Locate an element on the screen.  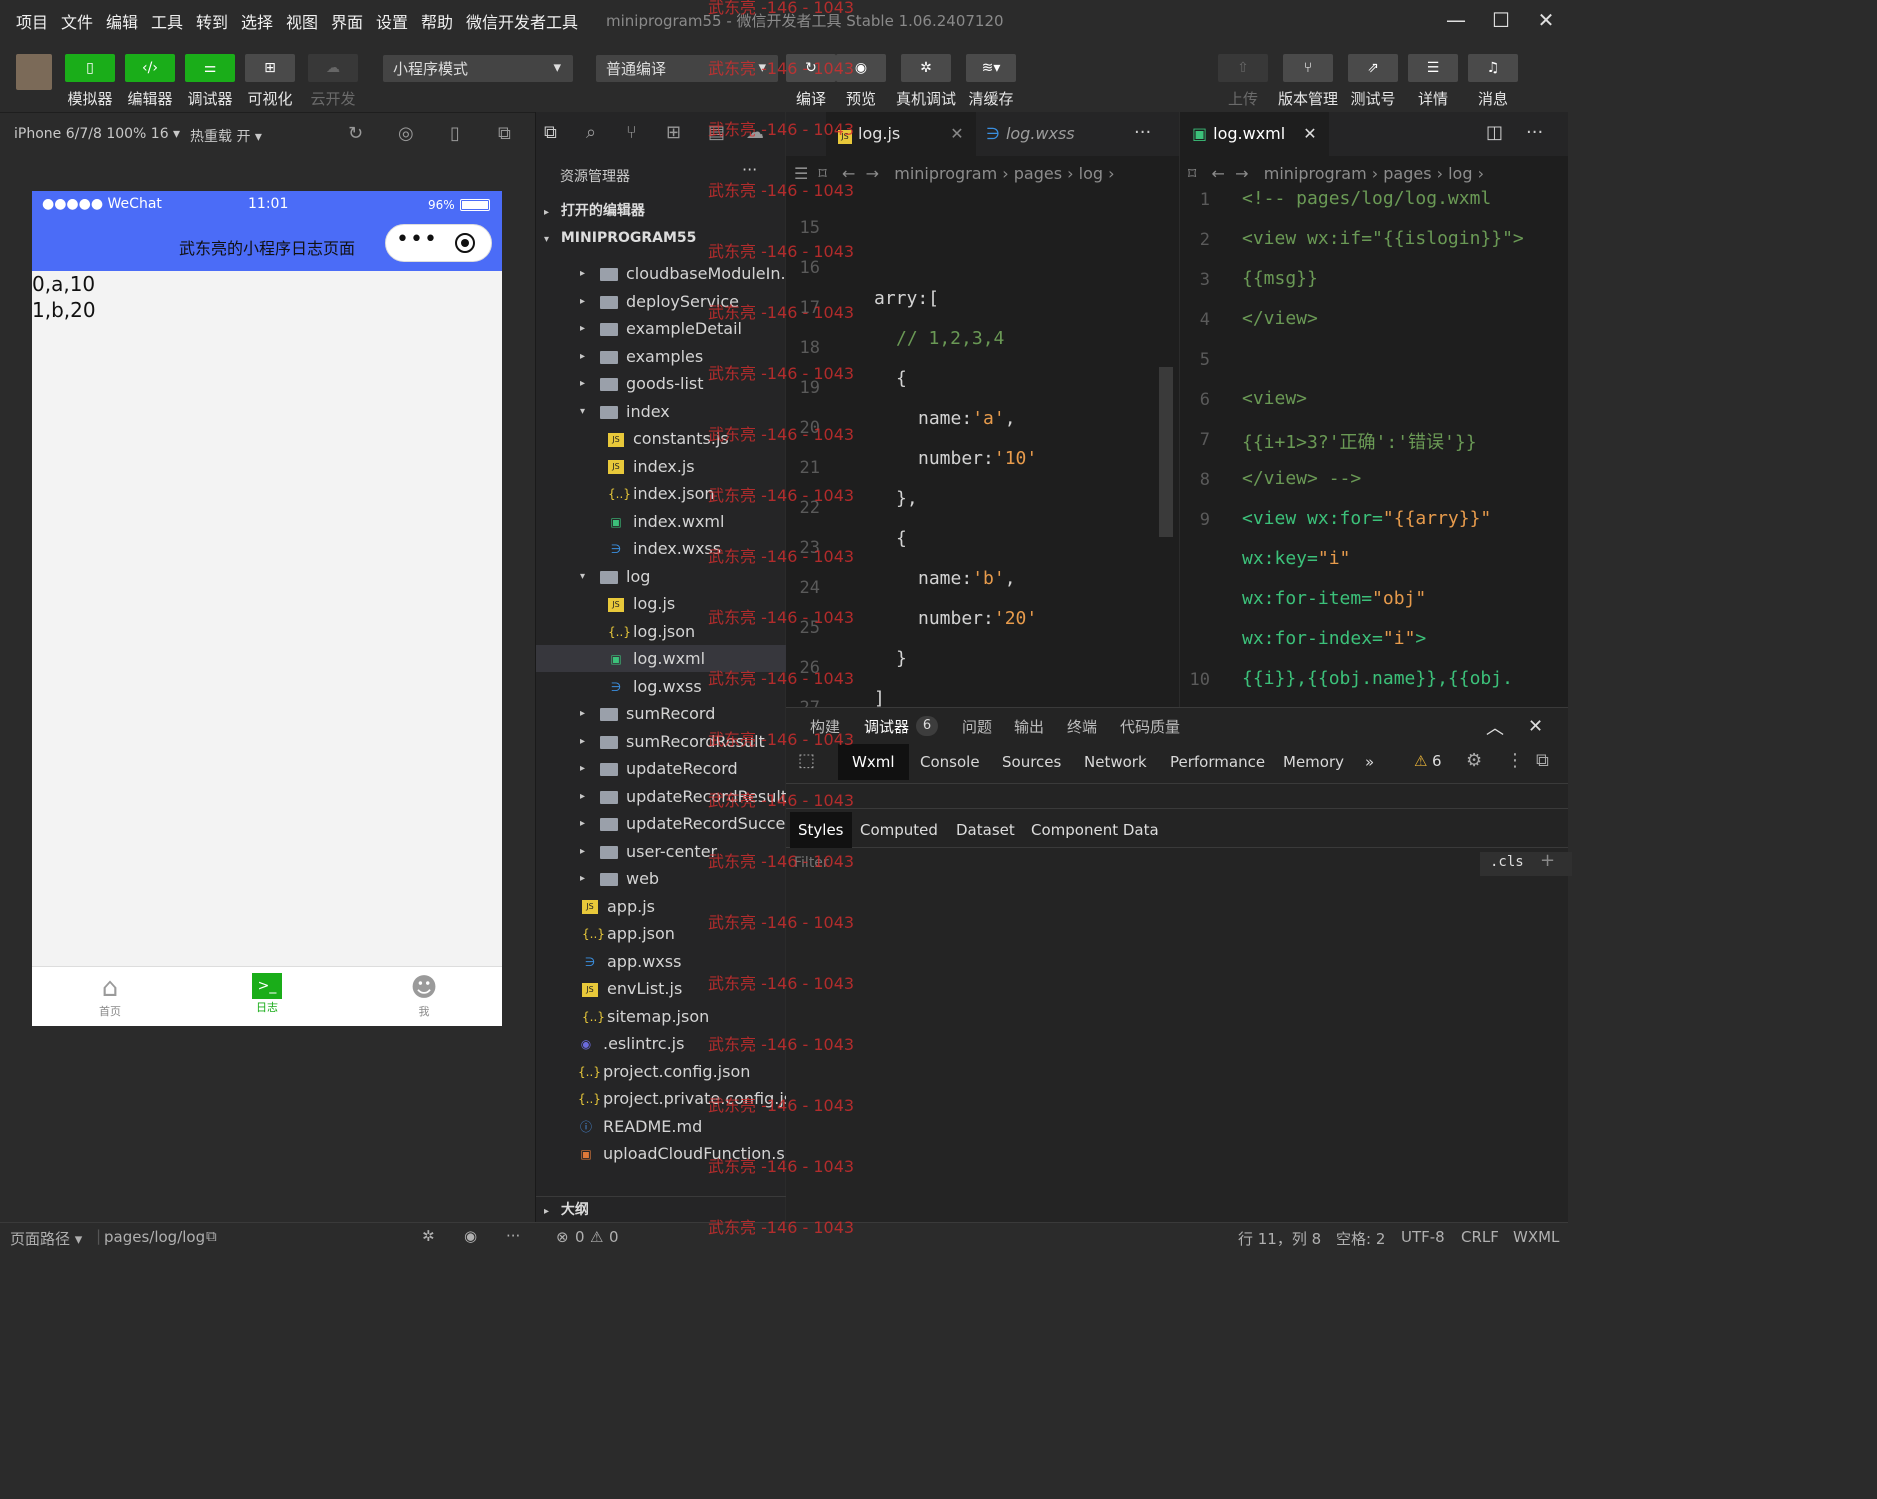
debugger-button: ⚌ is located at coordinates (210, 68).